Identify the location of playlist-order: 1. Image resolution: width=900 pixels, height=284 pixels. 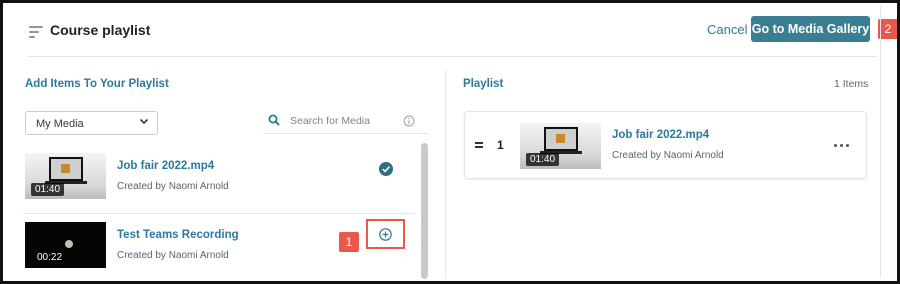
(500, 145).